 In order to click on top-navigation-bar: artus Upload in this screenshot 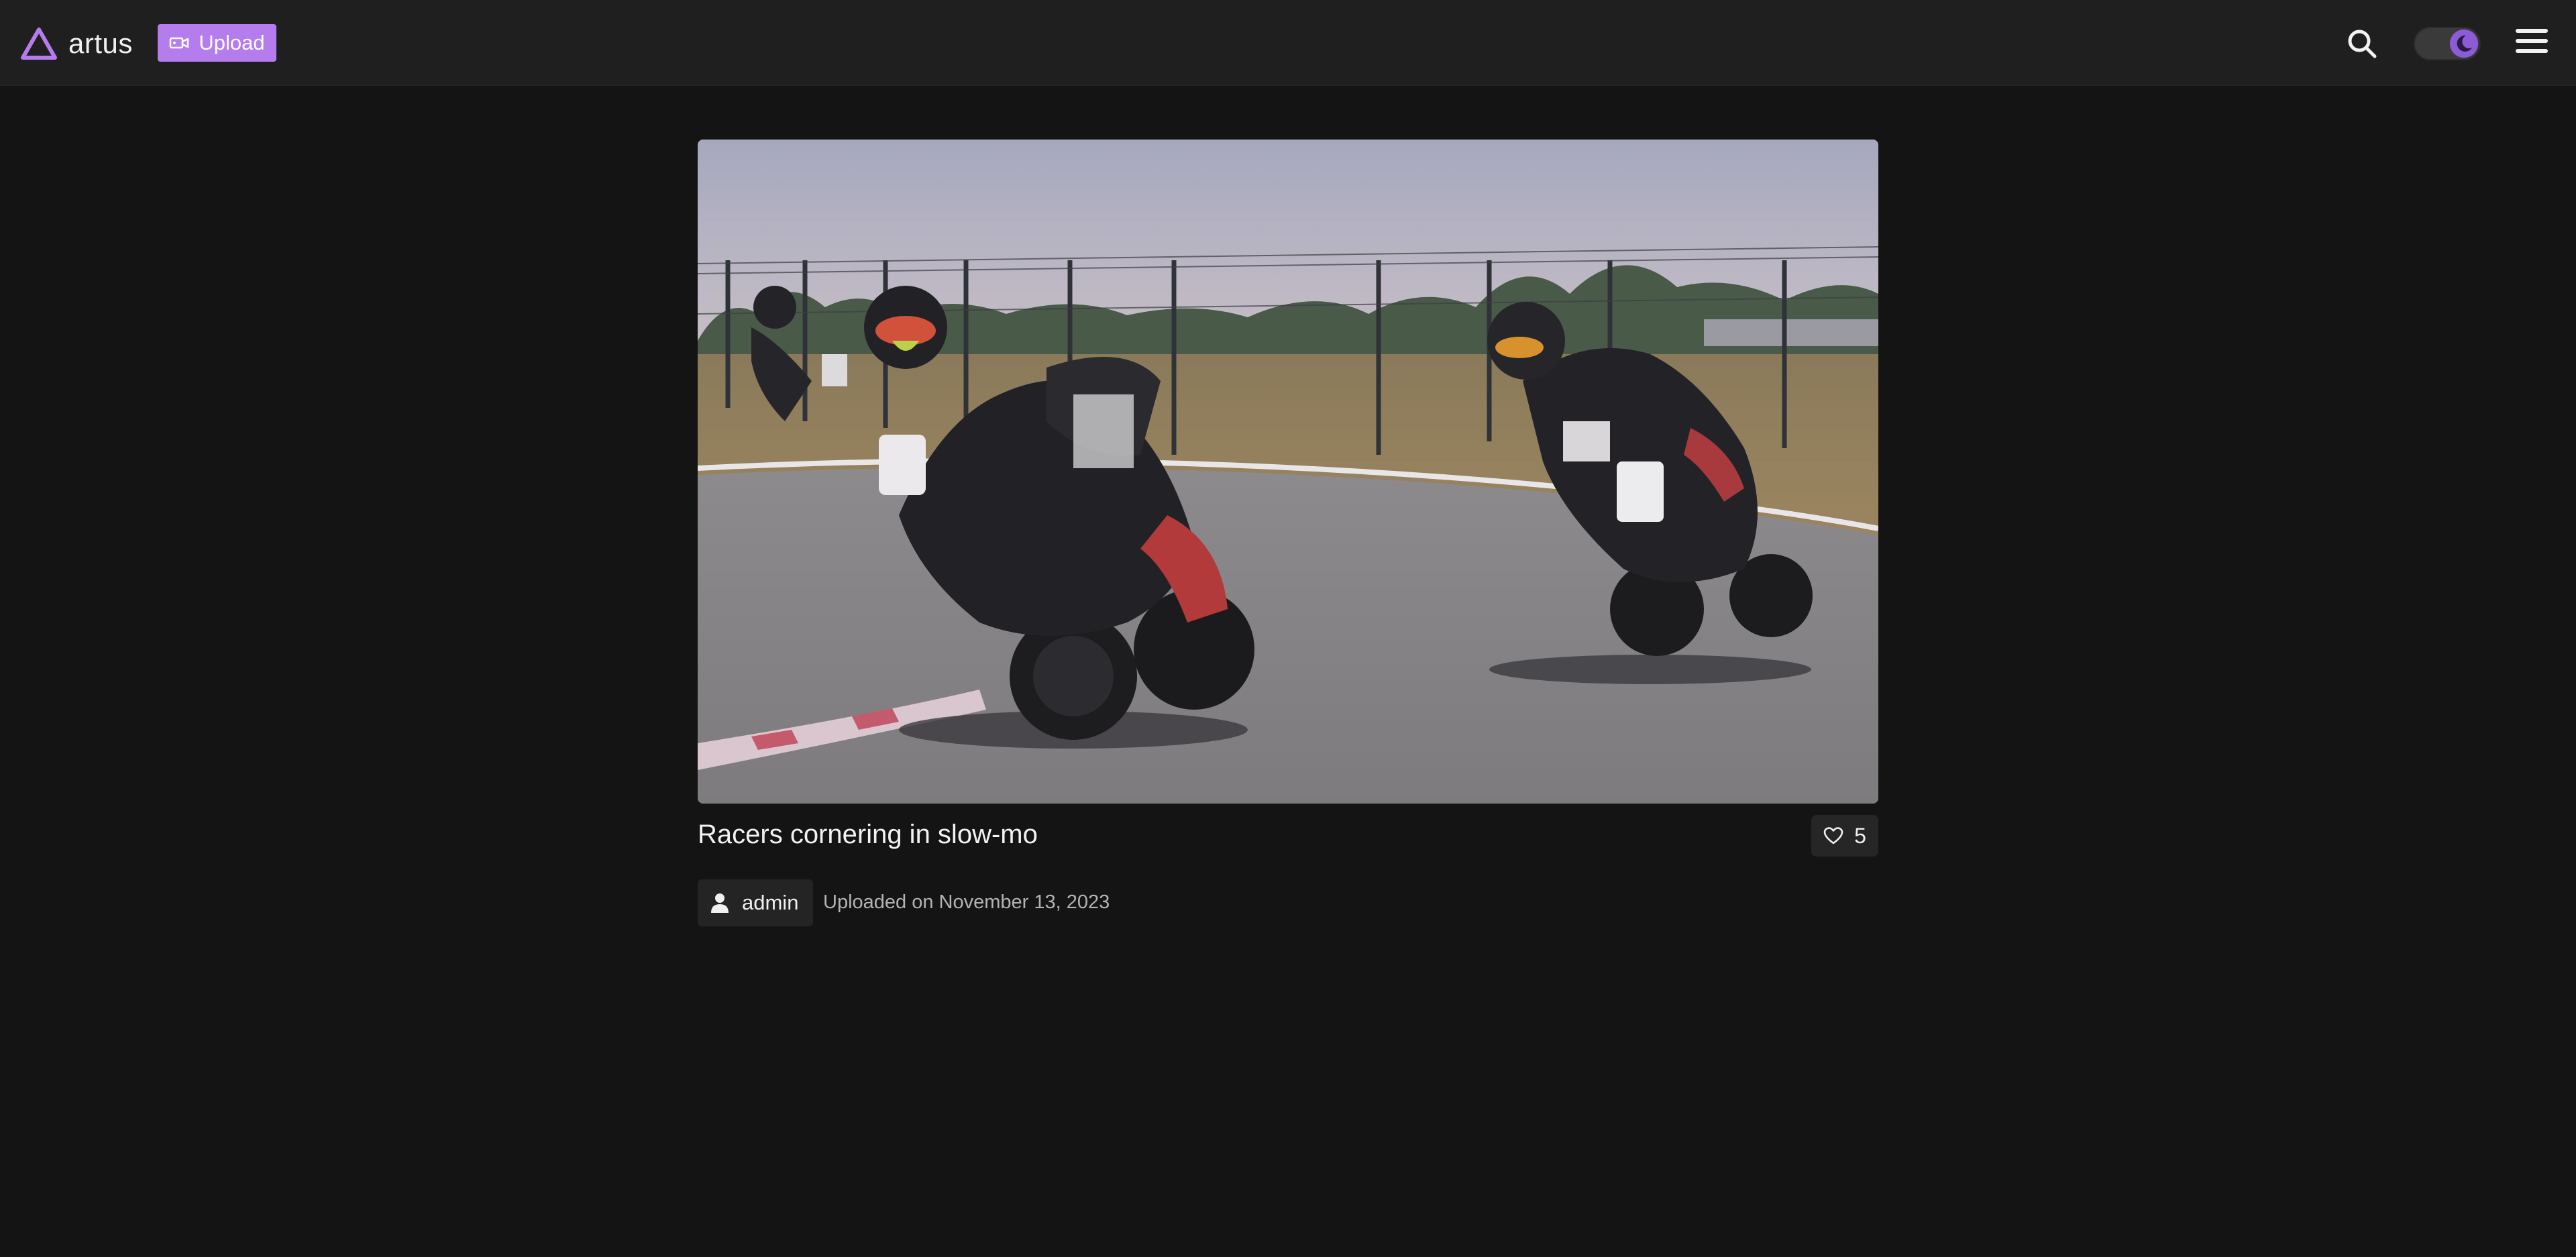, I will do `click(1288, 43)`.